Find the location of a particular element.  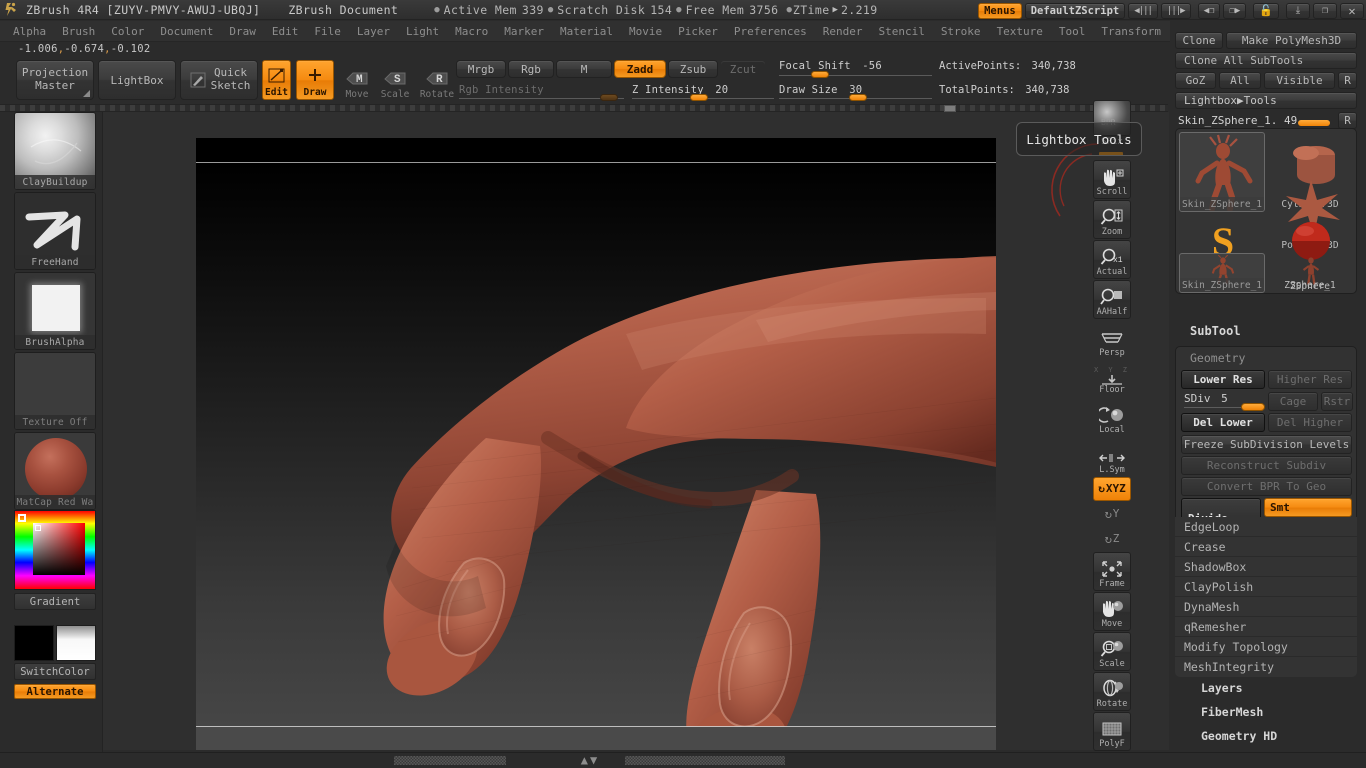

row-shadowbox: ShadowBox is located at coordinates (1266, 567).